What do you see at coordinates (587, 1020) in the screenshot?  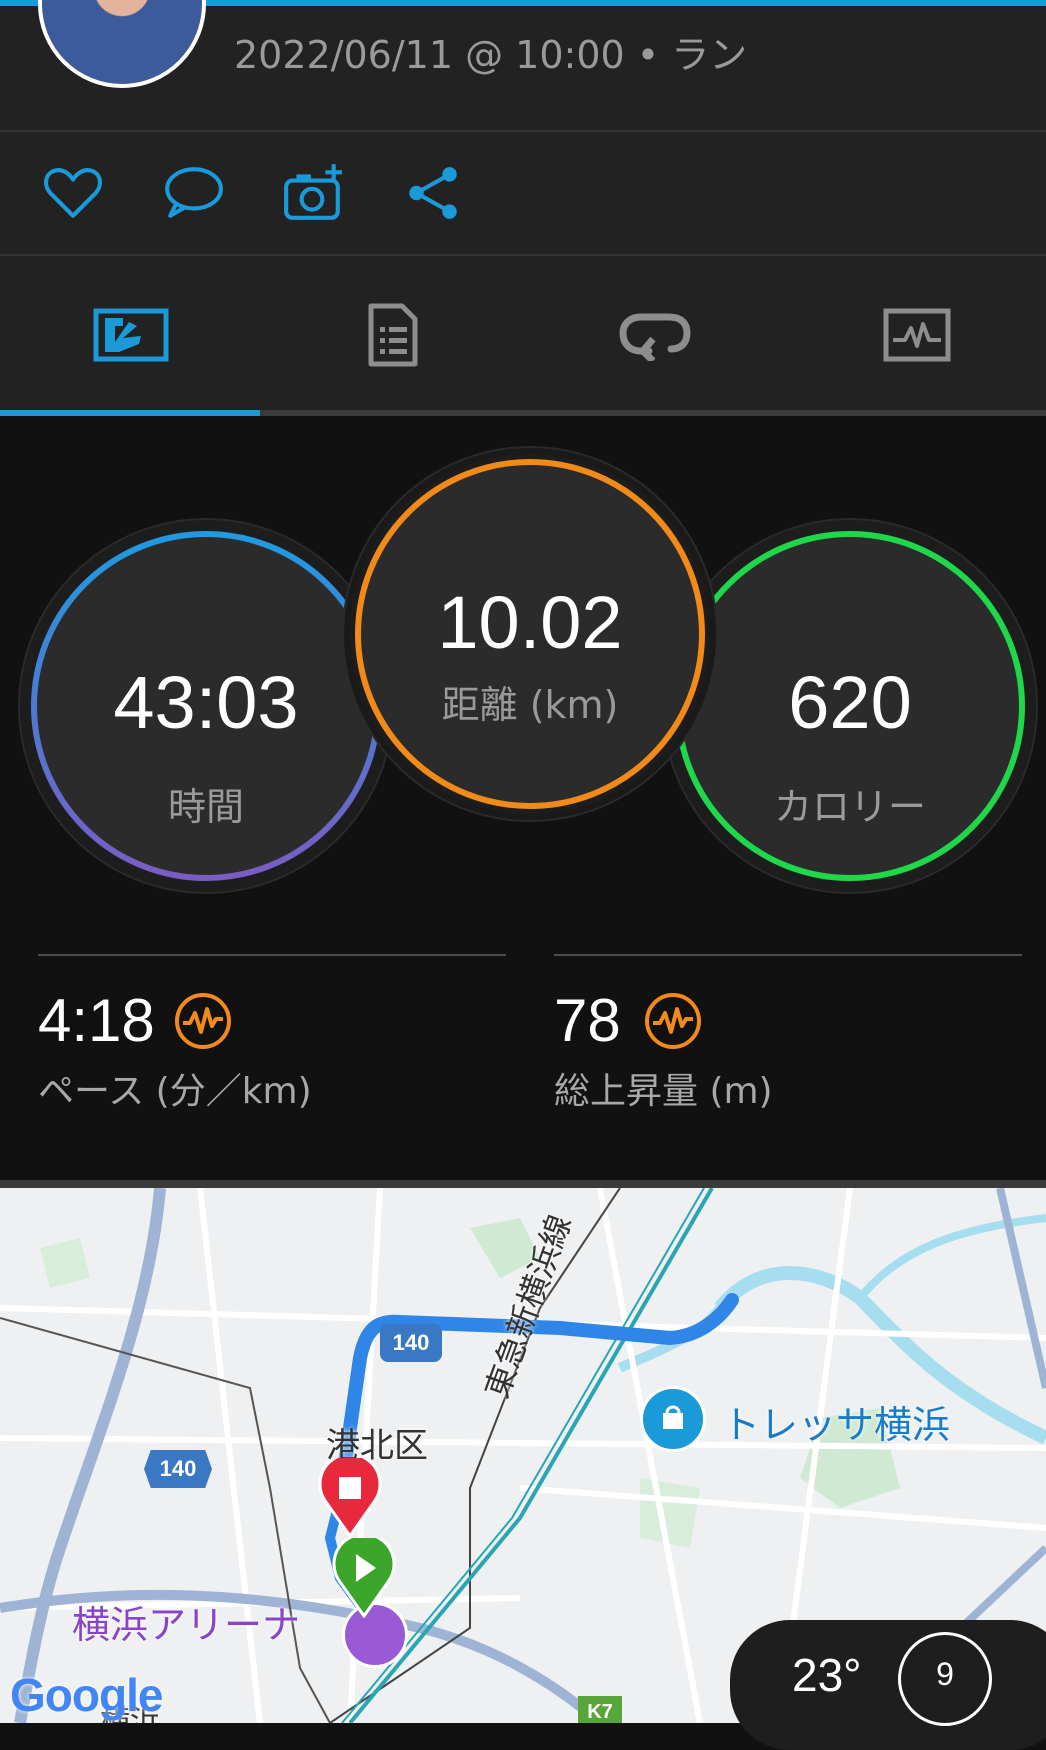 I see `elevation-value: 78` at bounding box center [587, 1020].